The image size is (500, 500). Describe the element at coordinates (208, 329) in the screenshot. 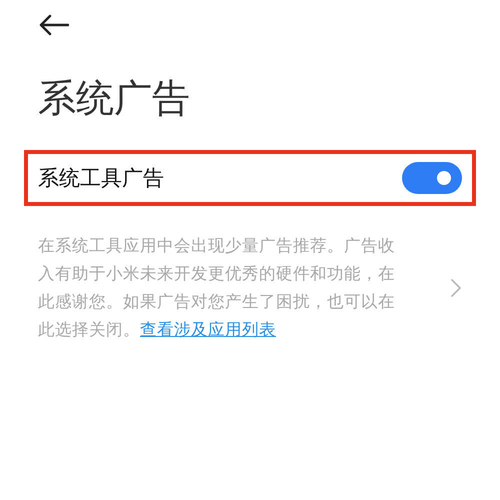

I see `app-list-link: 查看涉及应用列表` at that location.